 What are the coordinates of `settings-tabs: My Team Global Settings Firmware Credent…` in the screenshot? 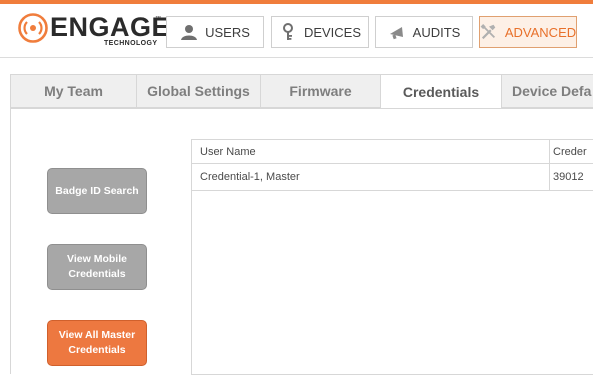 It's located at (301, 91).